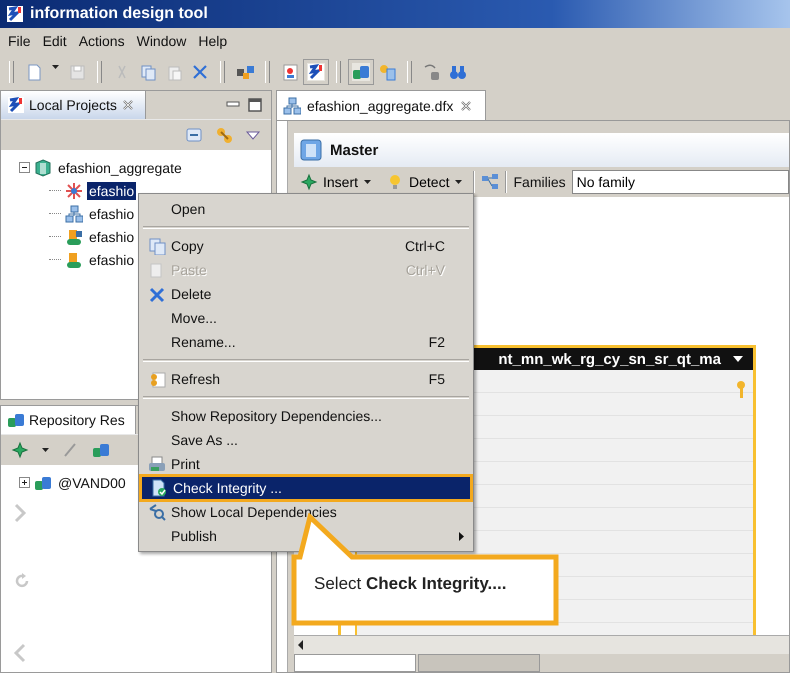 The width and height of the screenshot is (790, 673). I want to click on editor-tab: efashion_aggregate.dfx, so click(381, 105).